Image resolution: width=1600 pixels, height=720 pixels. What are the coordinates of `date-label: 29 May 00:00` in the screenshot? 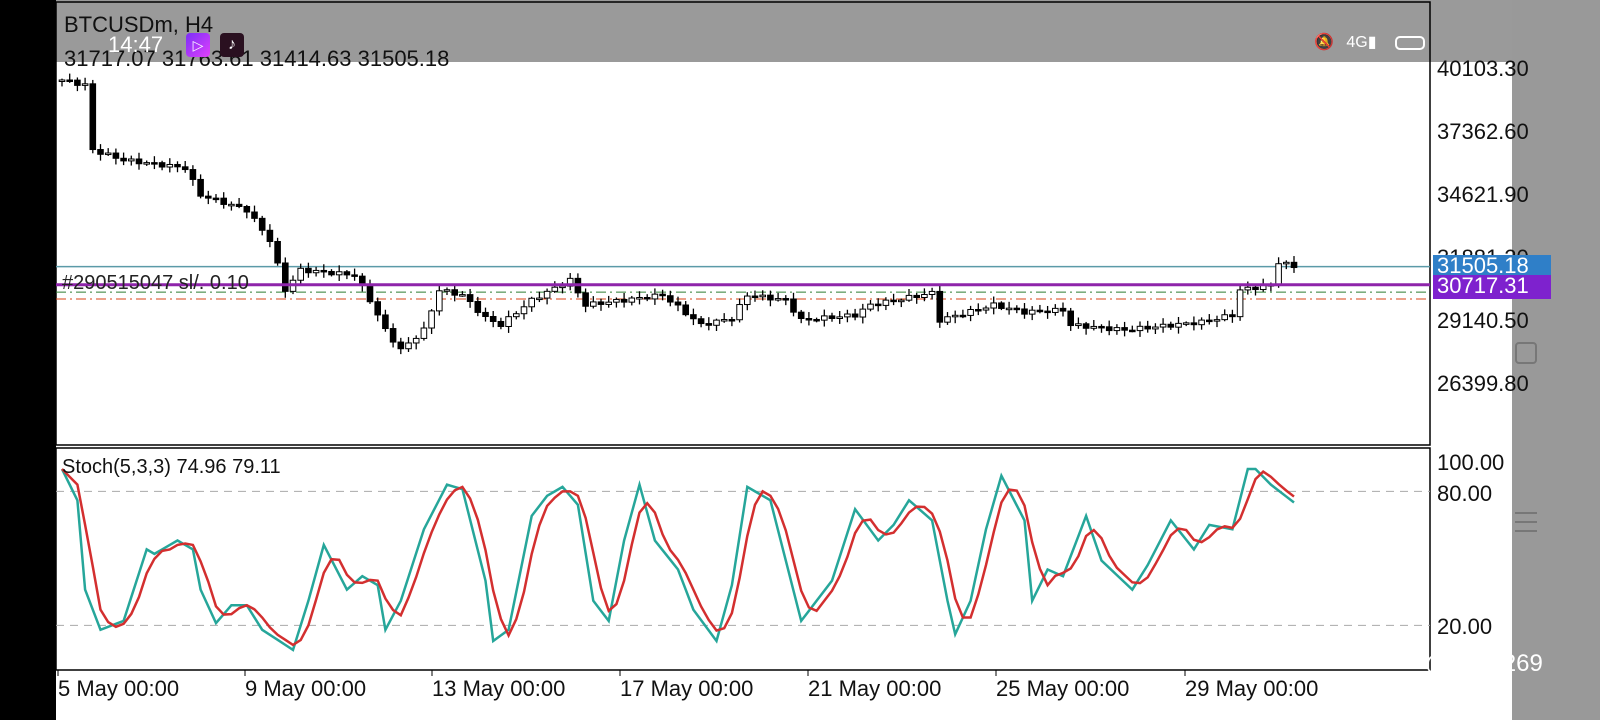 It's located at (1252, 688).